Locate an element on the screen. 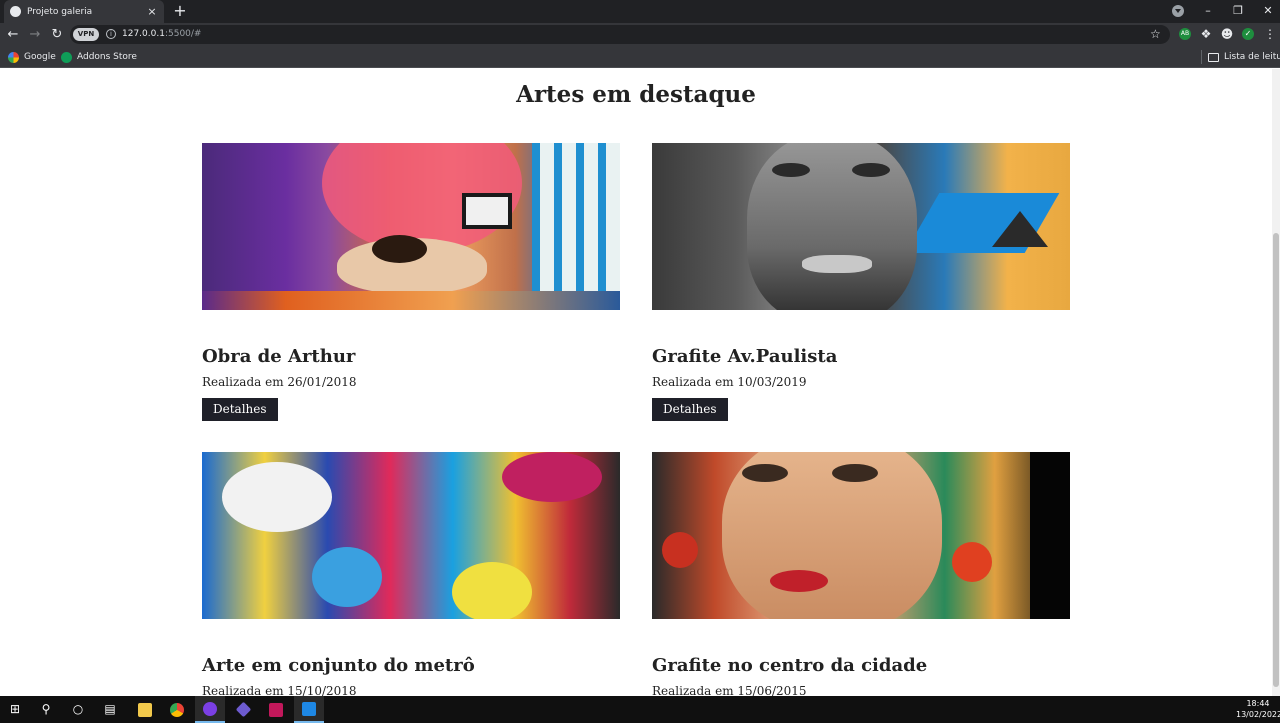  new-tab-button: + is located at coordinates (180, 11).